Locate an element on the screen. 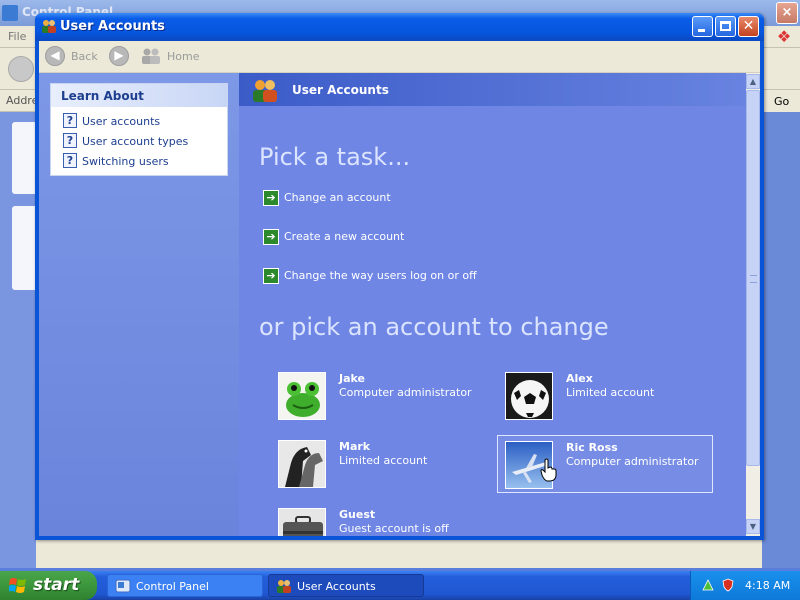  account-picture-soccer-ball is located at coordinates (529, 396).